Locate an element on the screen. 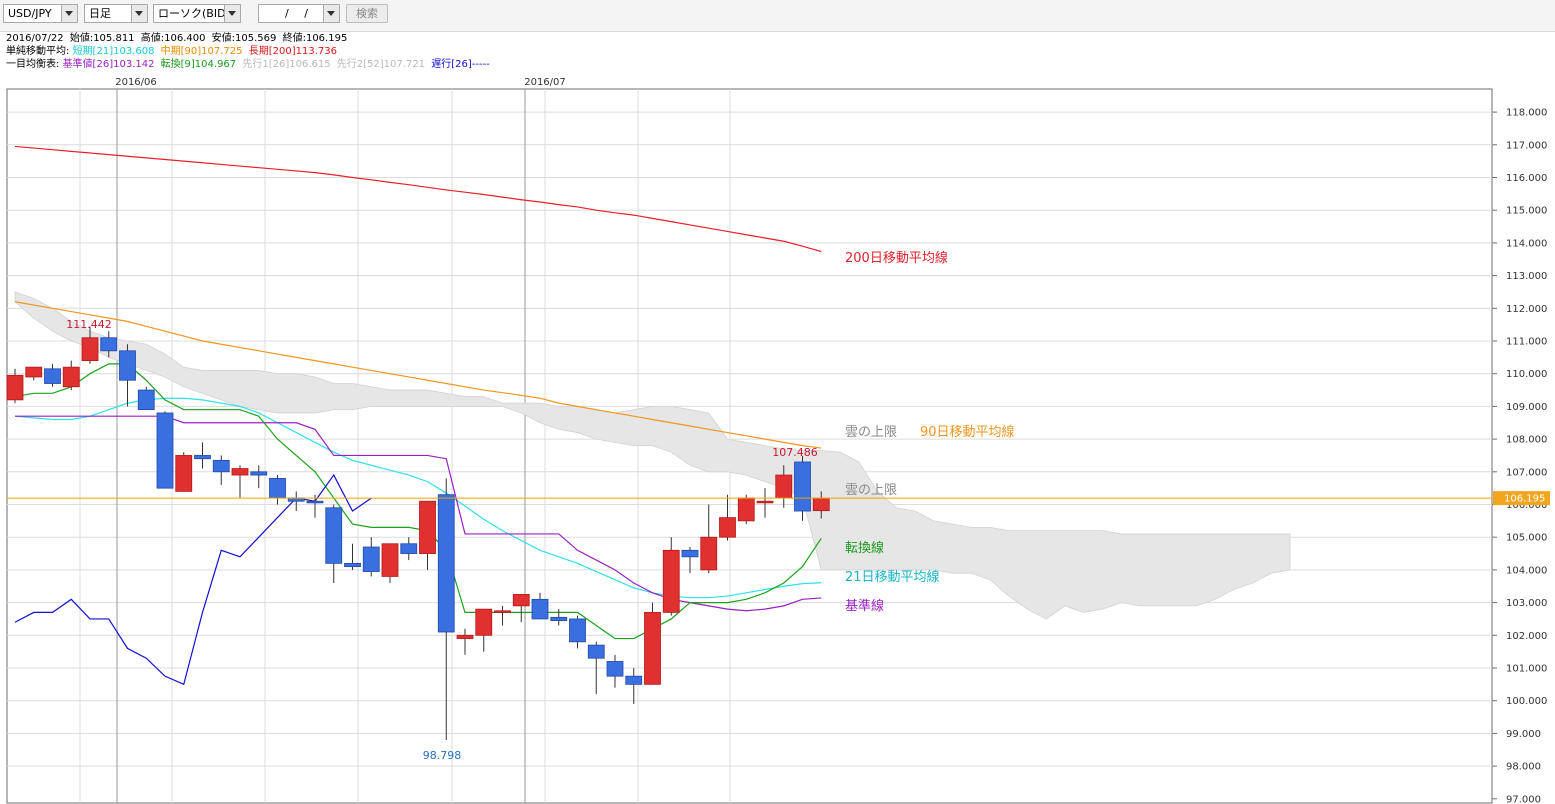 This screenshot has height=804, width=1555. y-tick-label: 113.000 is located at coordinates (1526, 276).